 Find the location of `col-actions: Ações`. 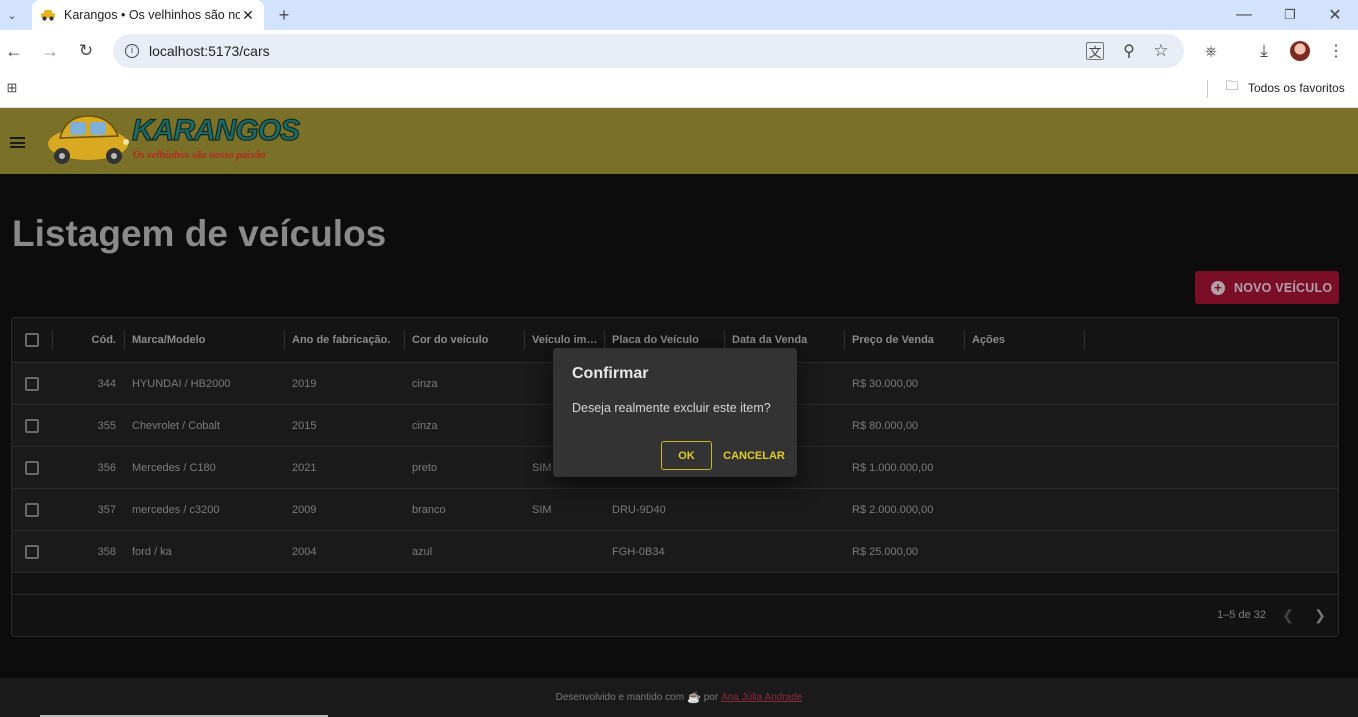

col-actions: Ações is located at coordinates (1027, 340).